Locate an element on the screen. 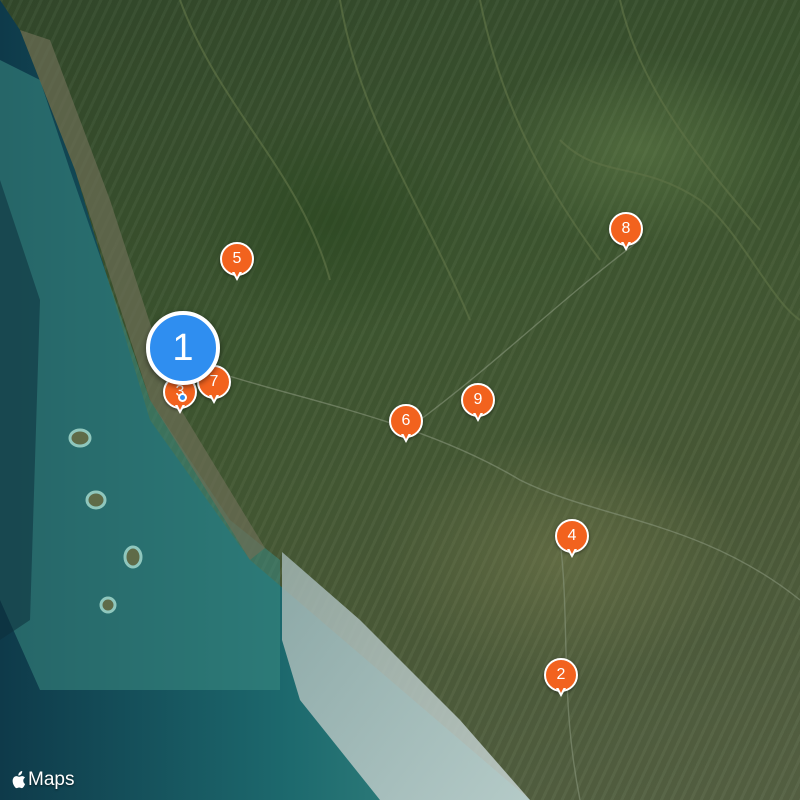  maps-attribution: Maps is located at coordinates (42, 780).